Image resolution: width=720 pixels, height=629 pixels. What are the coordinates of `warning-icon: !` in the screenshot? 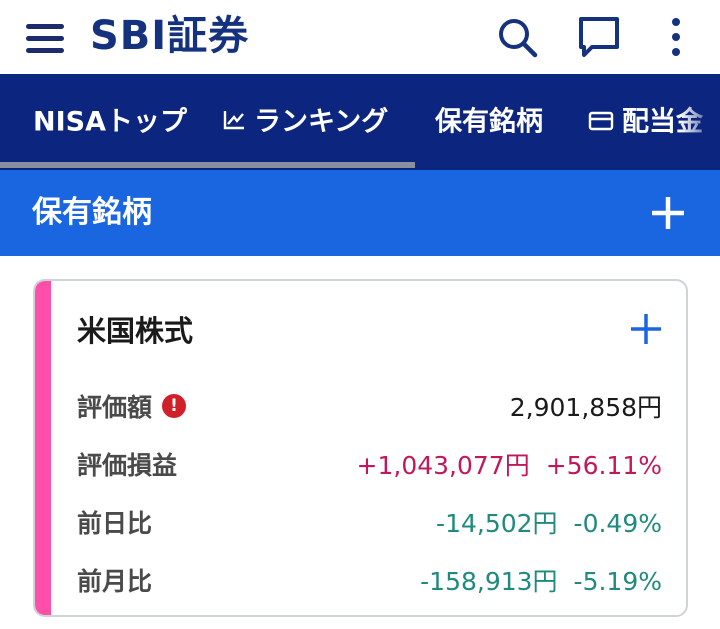 It's located at (174, 406).